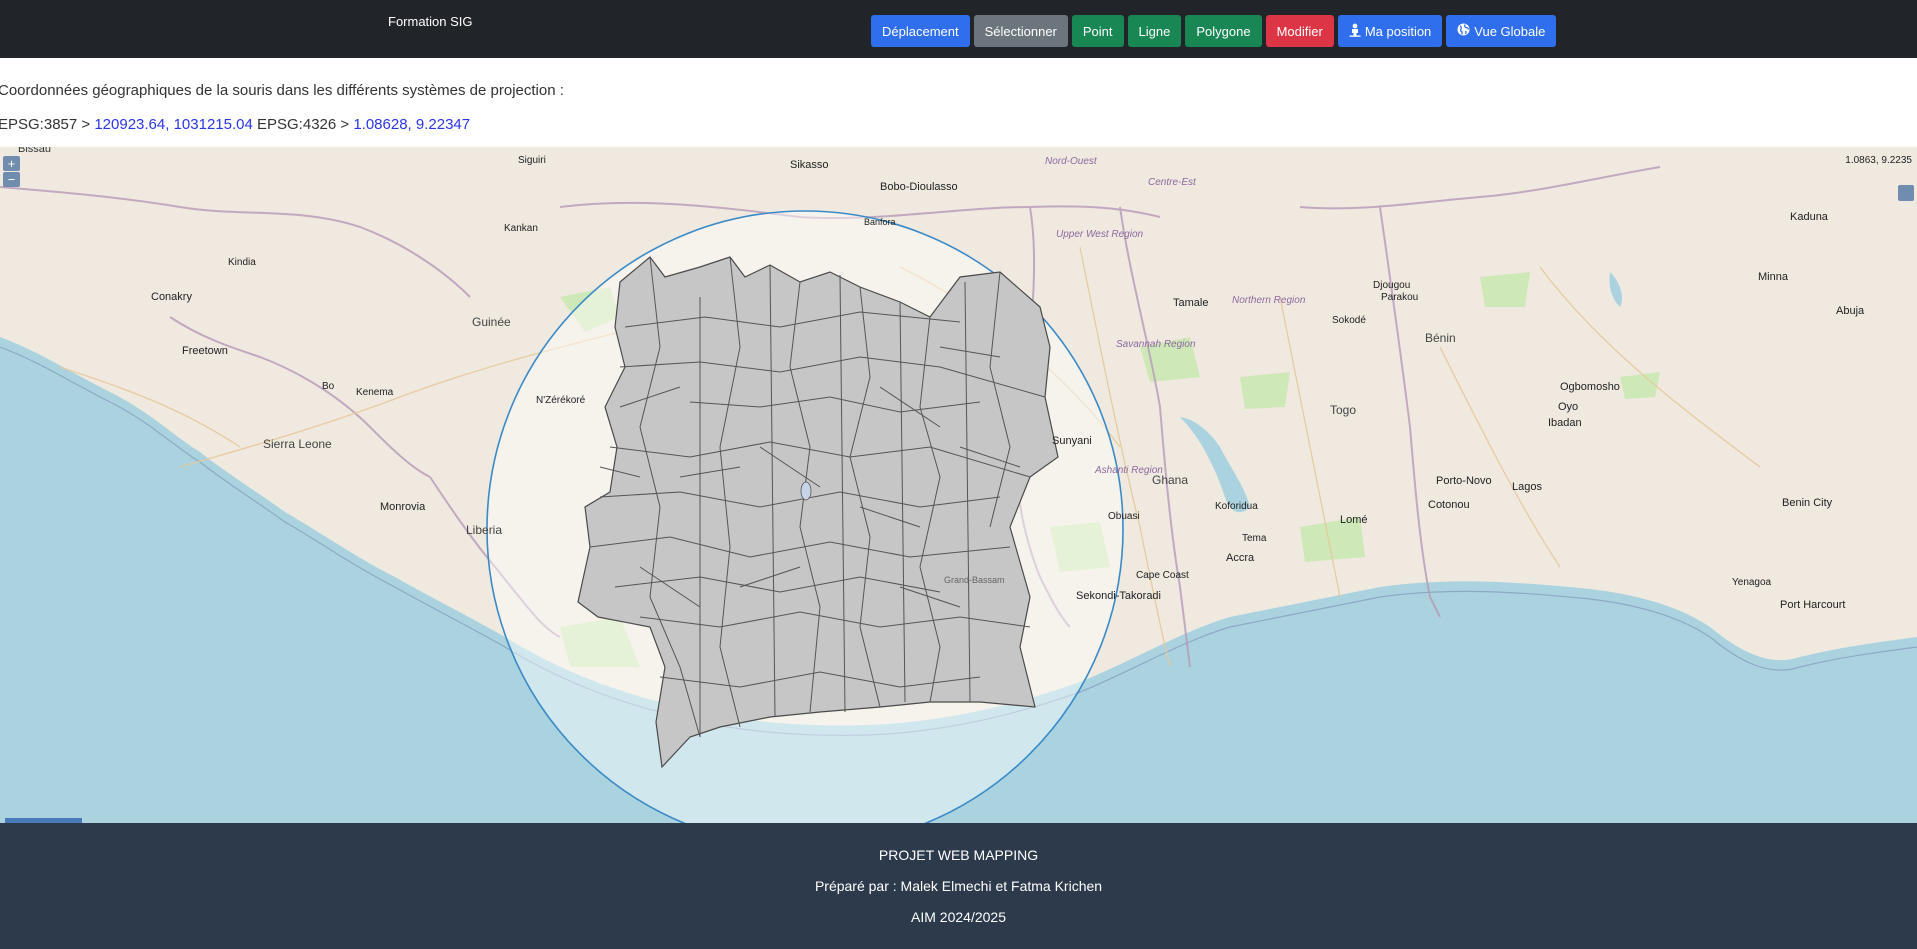 The width and height of the screenshot is (1917, 949). Describe the element at coordinates (1464, 481) in the screenshot. I see `label-porto-novo: Porto-Novo` at that location.